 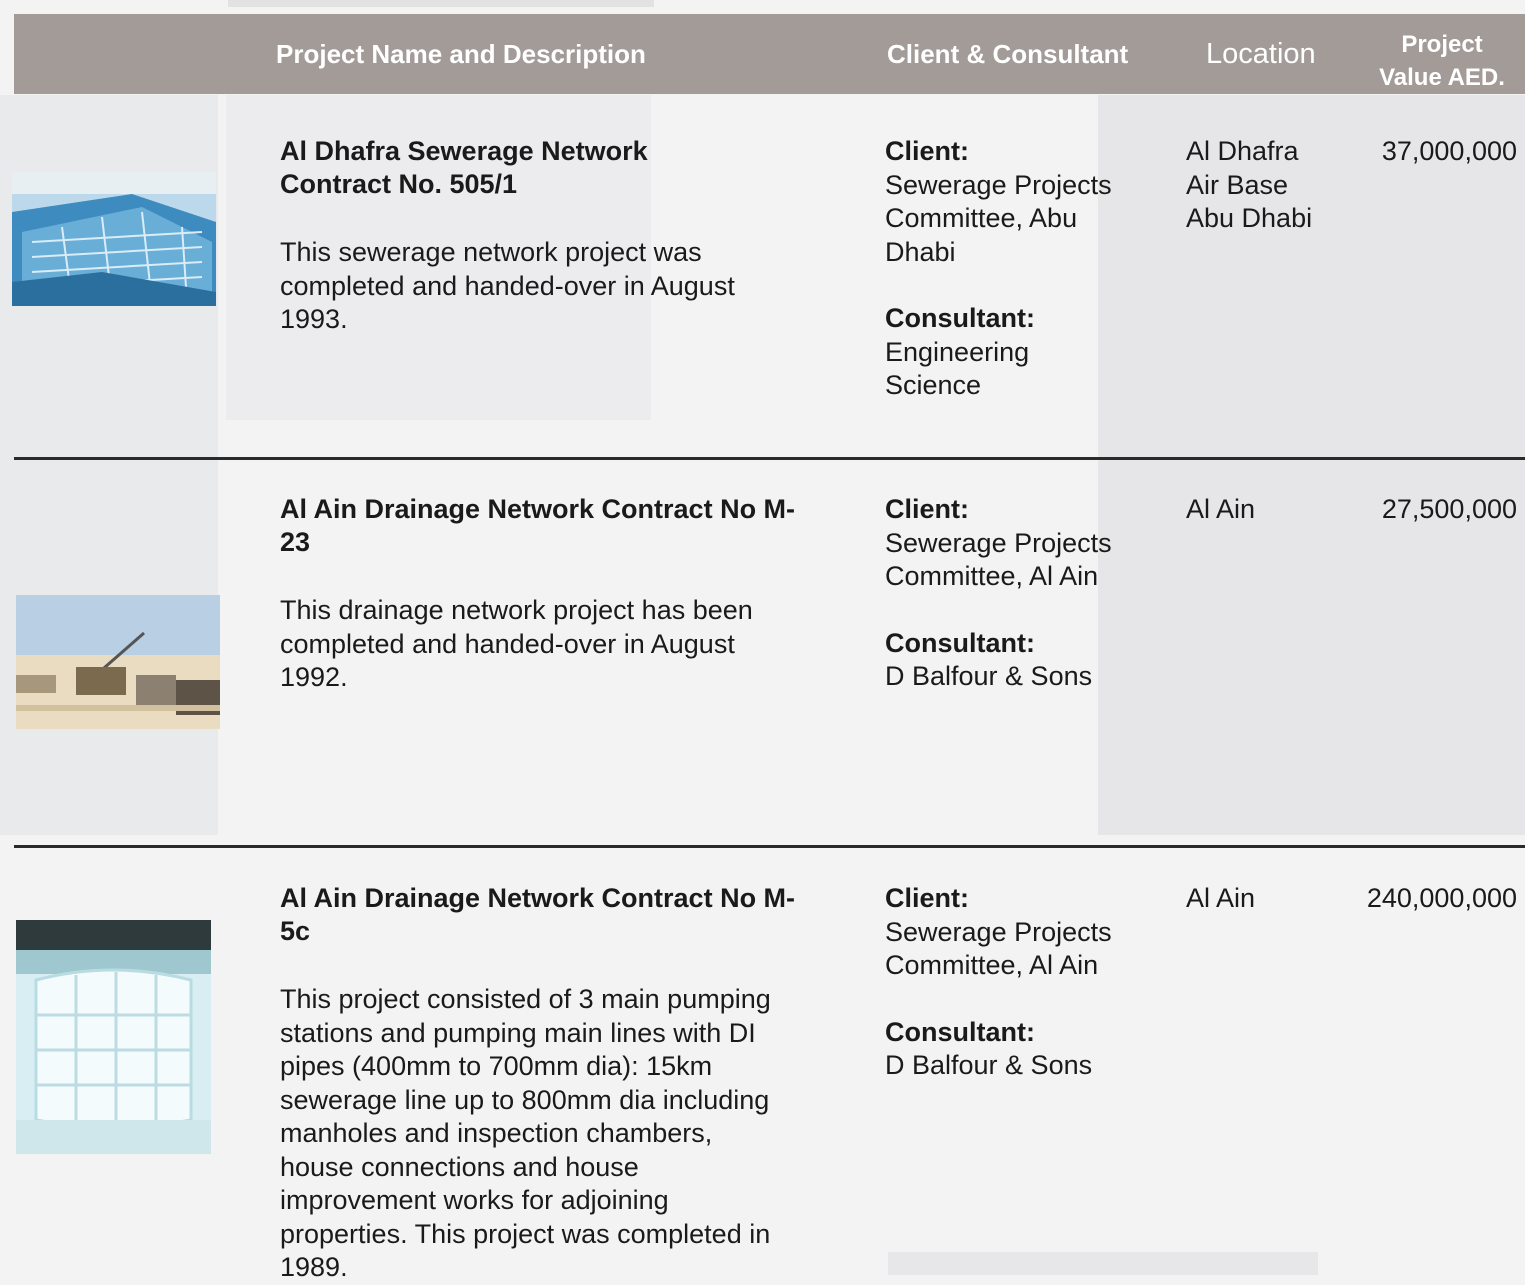 I want to click on project-location: Al Dhafra Air Base Abu Dhabi, so click(x=1249, y=184).